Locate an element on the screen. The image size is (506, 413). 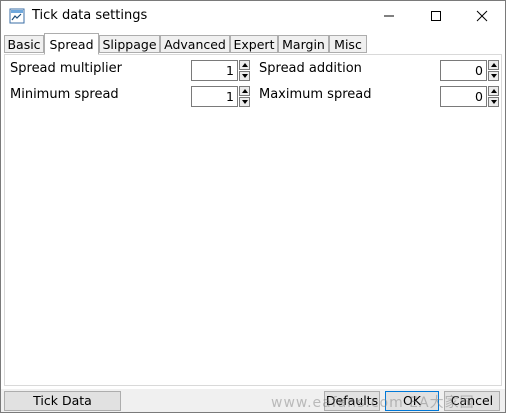
maximum-spread-stepper: 0 is located at coordinates (470, 96).